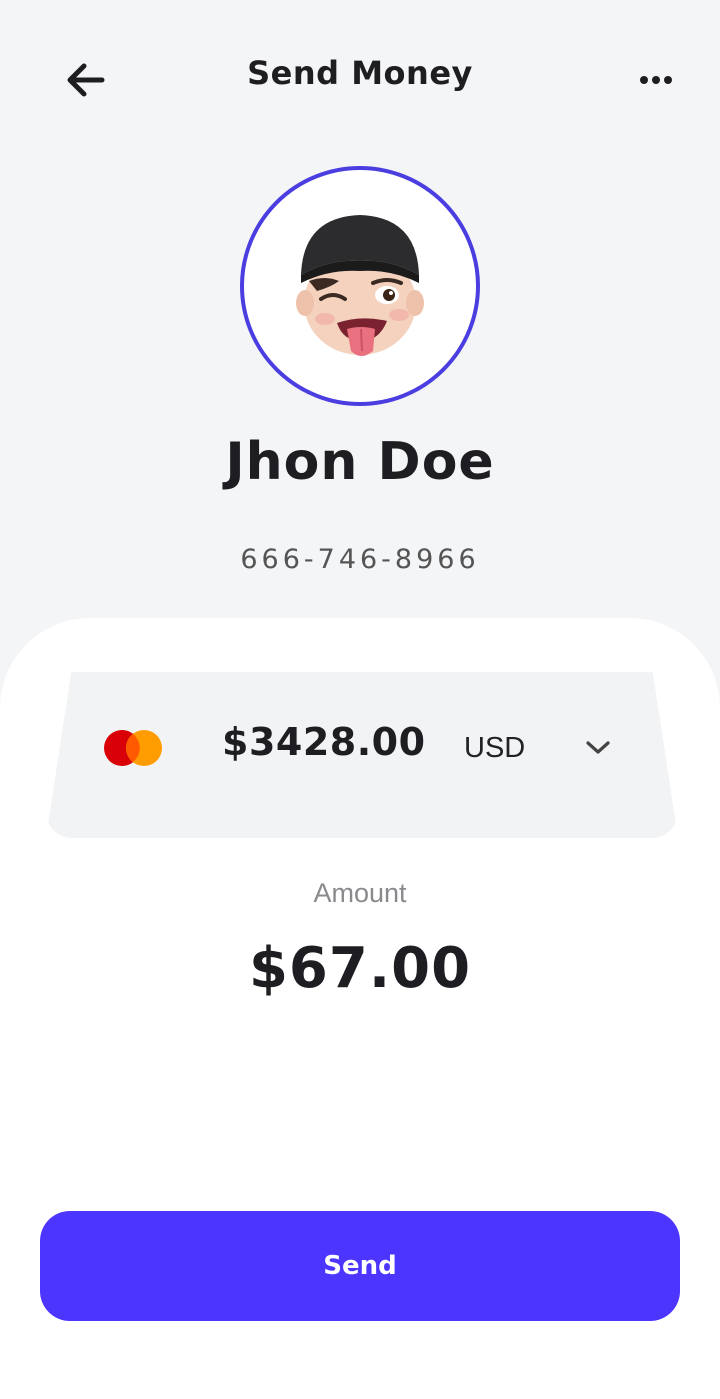  I want to click on more-options-button, so click(656, 80).